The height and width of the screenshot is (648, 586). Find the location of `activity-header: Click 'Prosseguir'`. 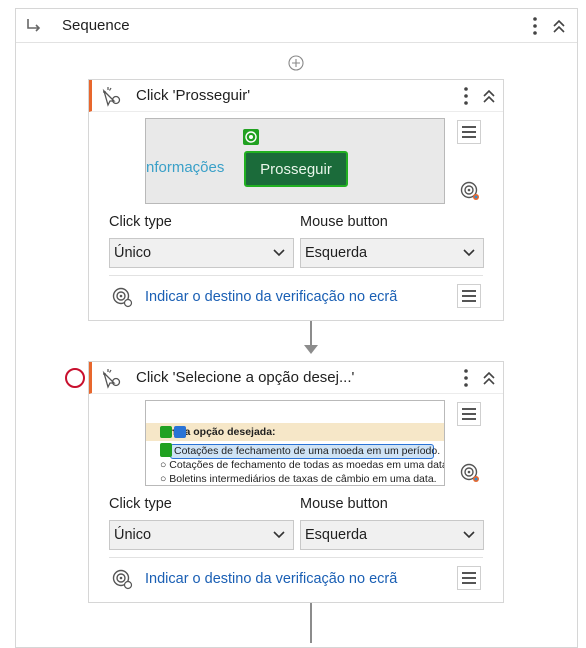

activity-header: Click 'Prosseguir' is located at coordinates (296, 96).